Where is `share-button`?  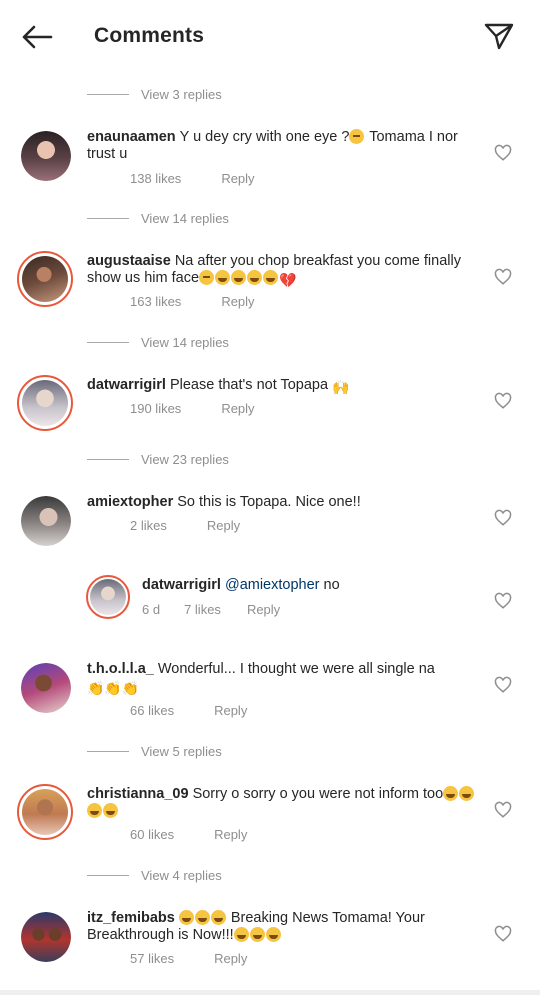 share-button is located at coordinates (499, 36).